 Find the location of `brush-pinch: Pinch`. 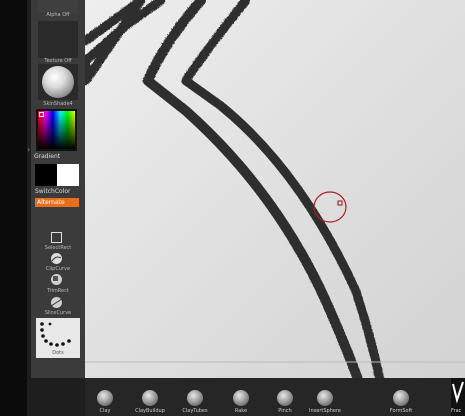

brush-pinch: Pinch is located at coordinates (285, 397).